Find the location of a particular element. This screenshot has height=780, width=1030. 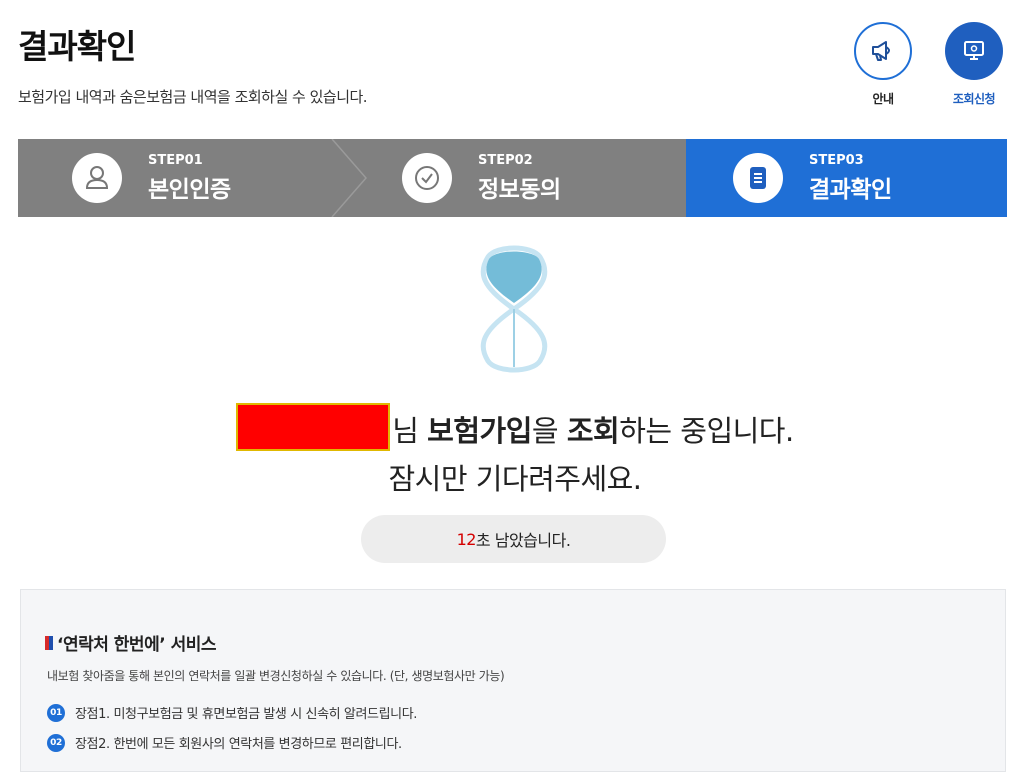

benefit-1-text: 장점1. 미청구보험금 및 휴면보험금 발생 시 신속히 알려드립니다. is located at coordinates (246, 714).